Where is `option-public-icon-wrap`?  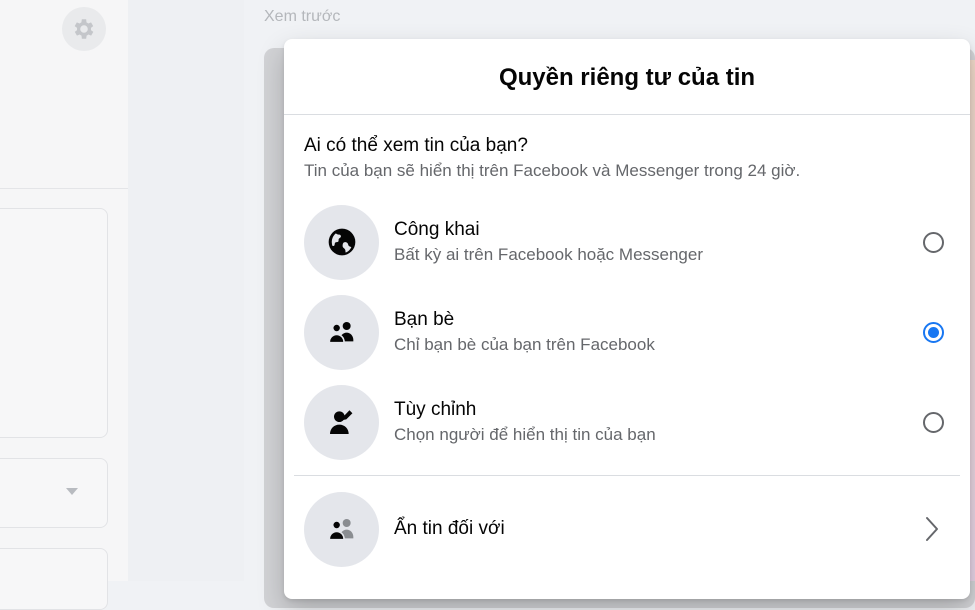 option-public-icon-wrap is located at coordinates (341, 242).